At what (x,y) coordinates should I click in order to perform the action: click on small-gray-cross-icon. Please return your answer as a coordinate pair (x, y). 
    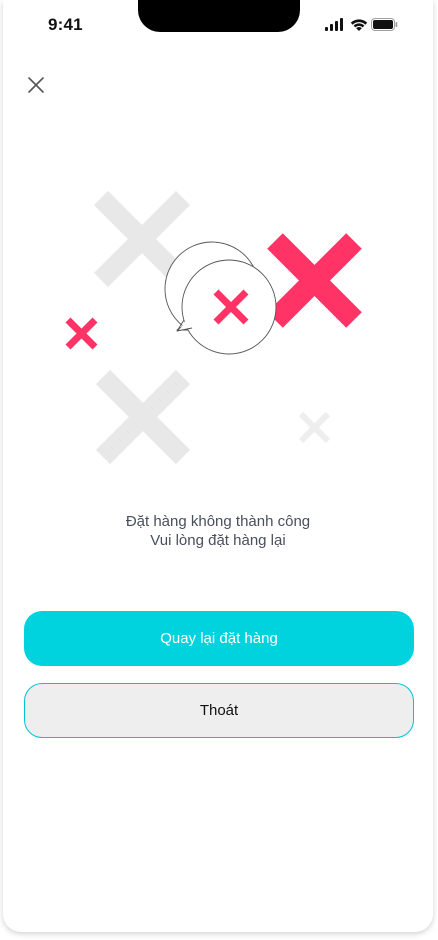
    Looking at the image, I should click on (314, 427).